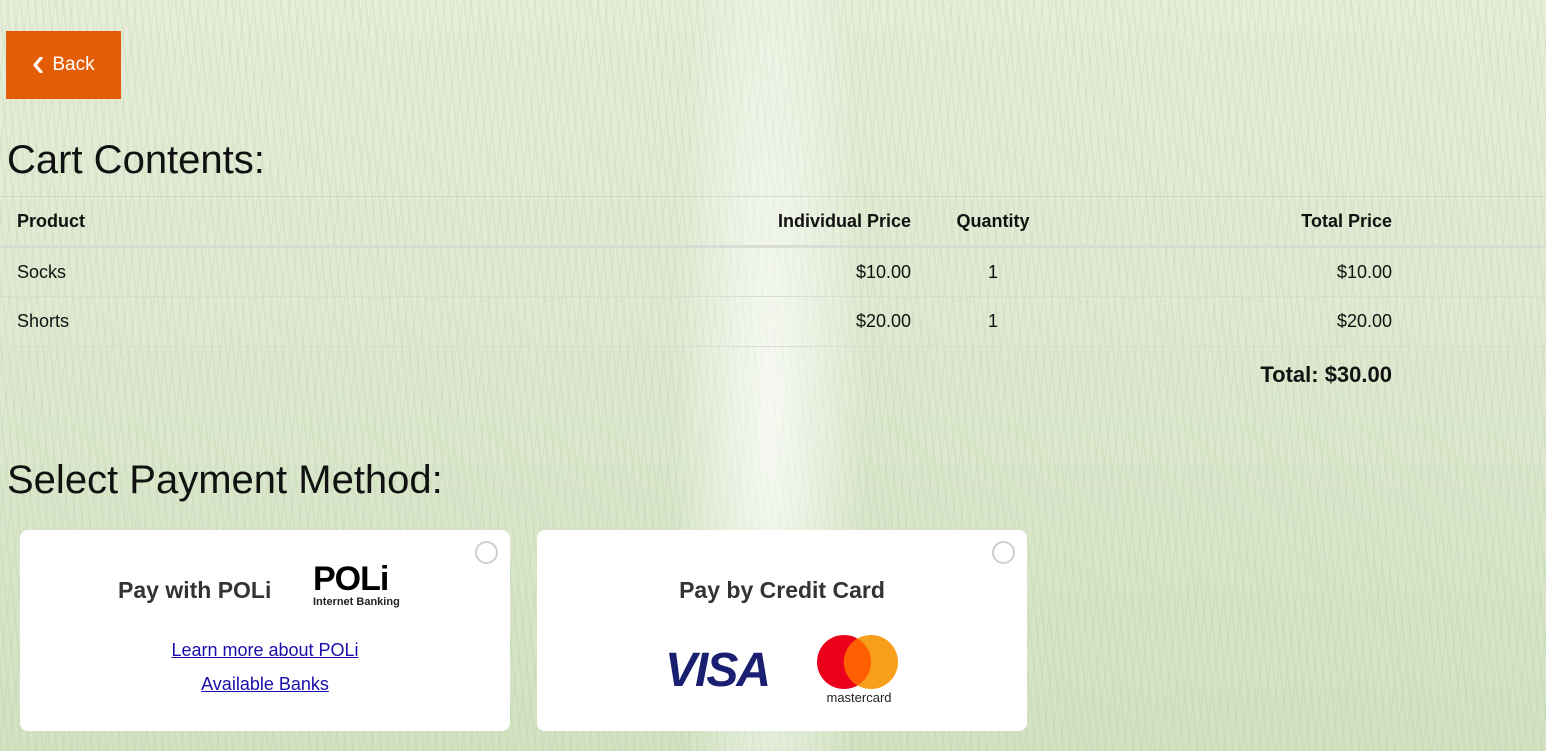 The width and height of the screenshot is (1546, 751). I want to click on column-header-total-price: Total Price, so click(1233, 222).